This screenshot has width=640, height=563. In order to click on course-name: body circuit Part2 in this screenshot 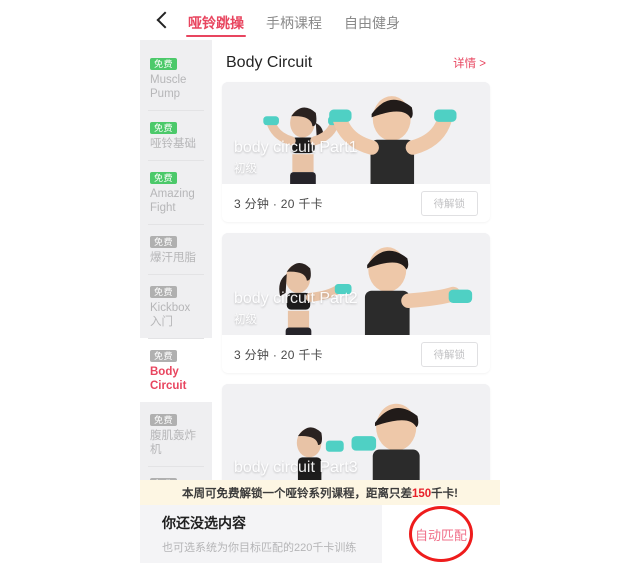, I will do `click(296, 298)`.